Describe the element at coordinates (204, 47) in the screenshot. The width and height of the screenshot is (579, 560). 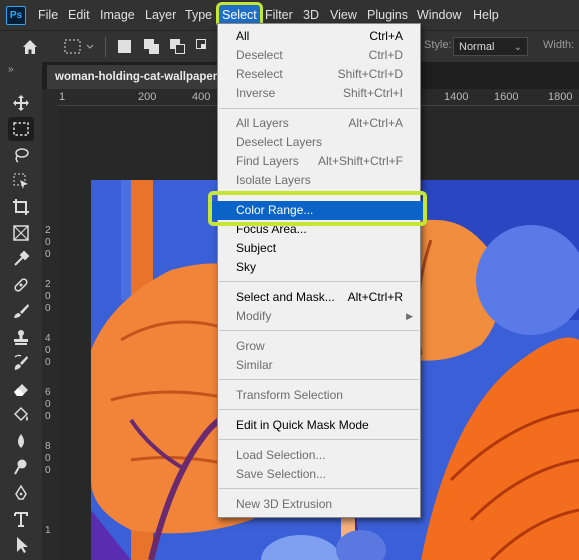
I see `intersect-selection-icon` at that location.